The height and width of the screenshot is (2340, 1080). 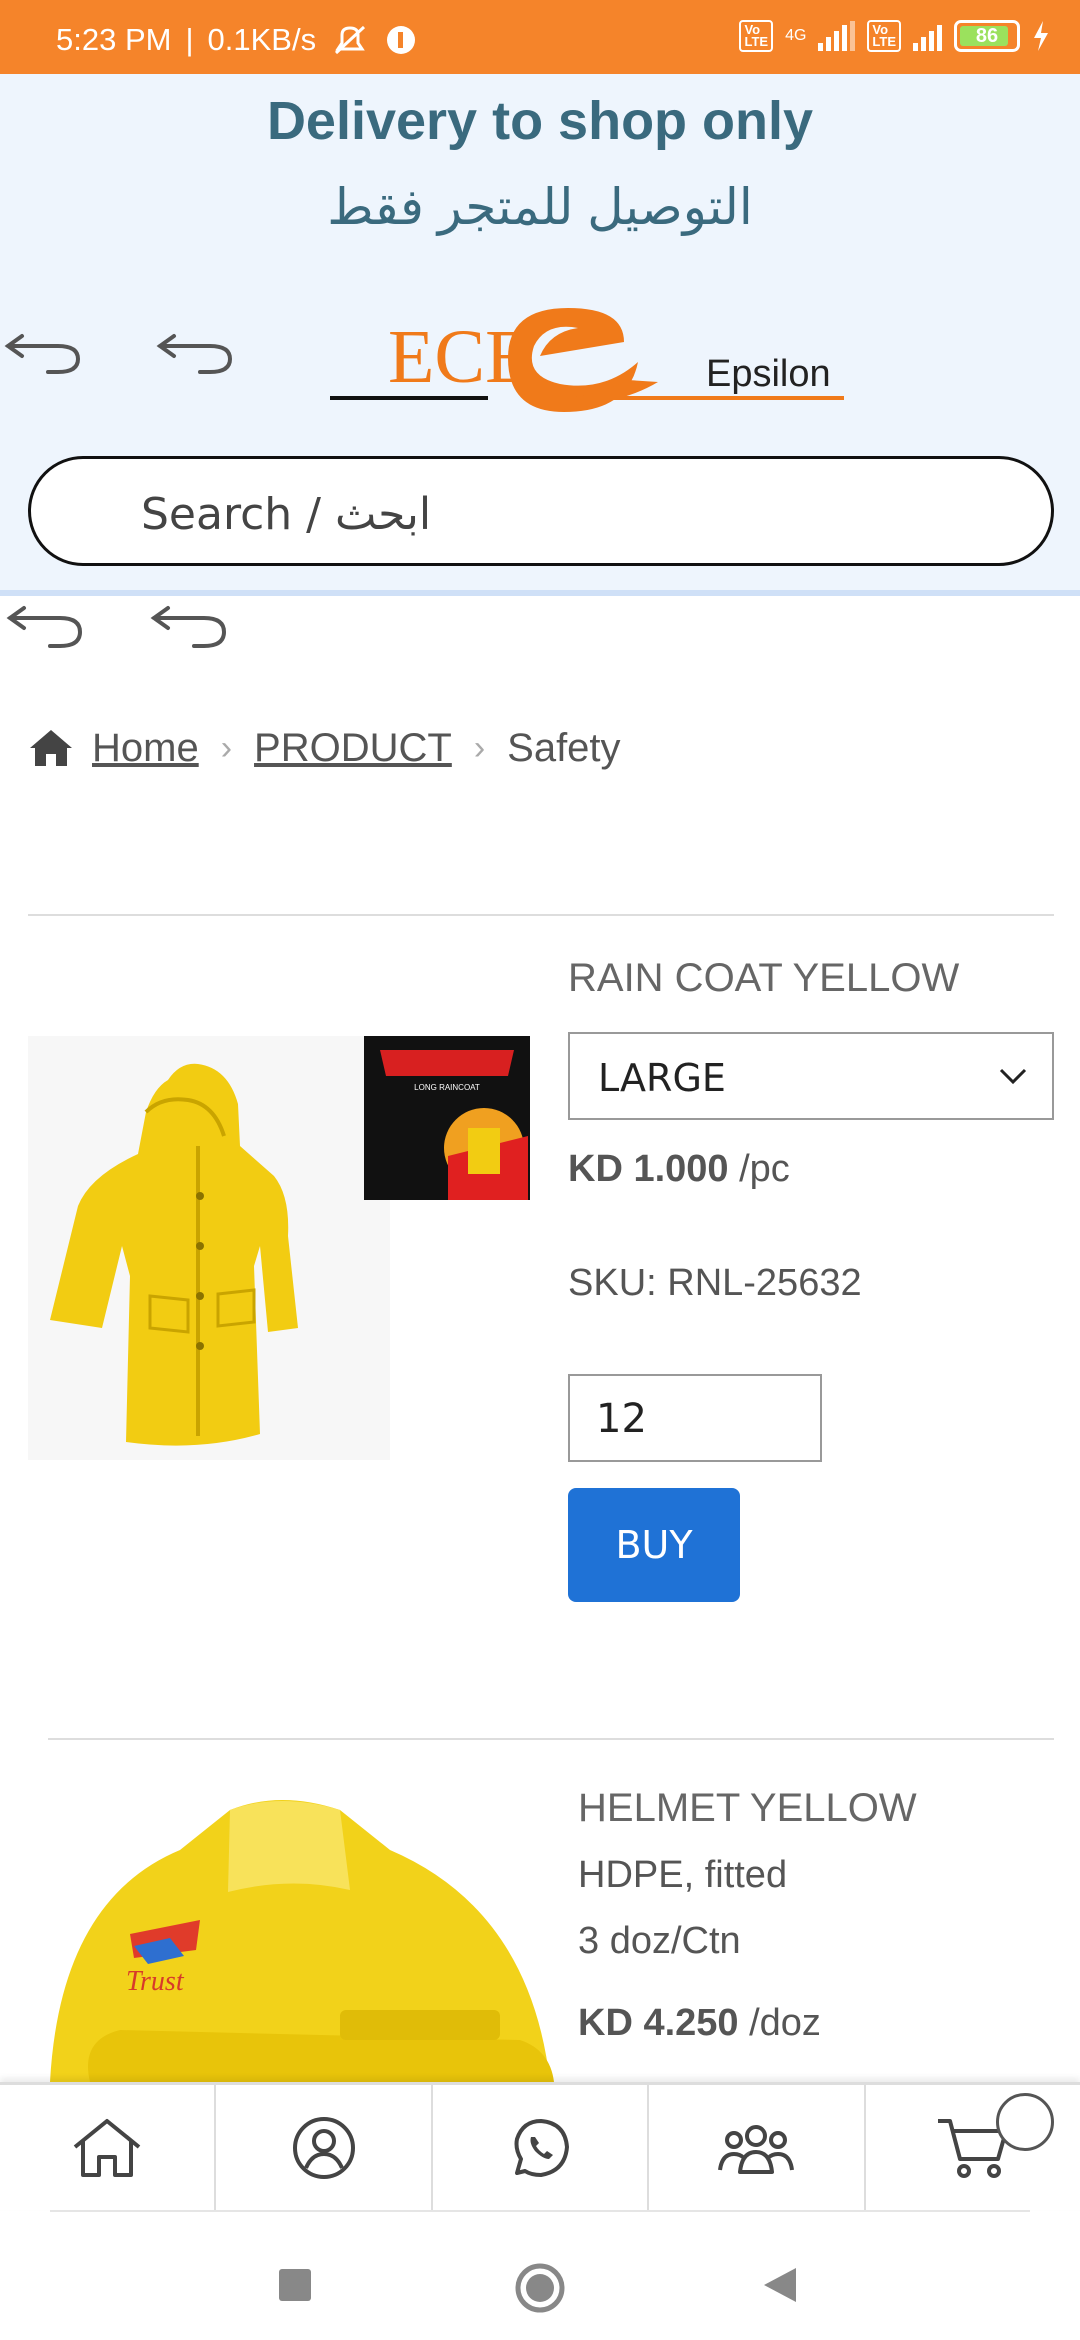 What do you see at coordinates (987, 36) in the screenshot?
I see `battery-icon: 86` at bounding box center [987, 36].